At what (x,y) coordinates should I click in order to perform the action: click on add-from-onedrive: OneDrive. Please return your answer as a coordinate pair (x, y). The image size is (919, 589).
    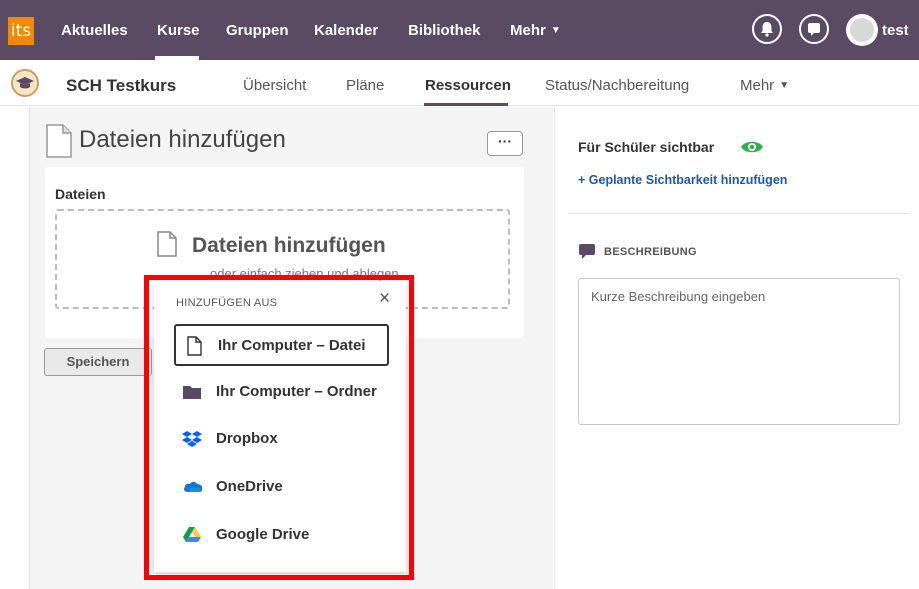
    Looking at the image, I should click on (281, 488).